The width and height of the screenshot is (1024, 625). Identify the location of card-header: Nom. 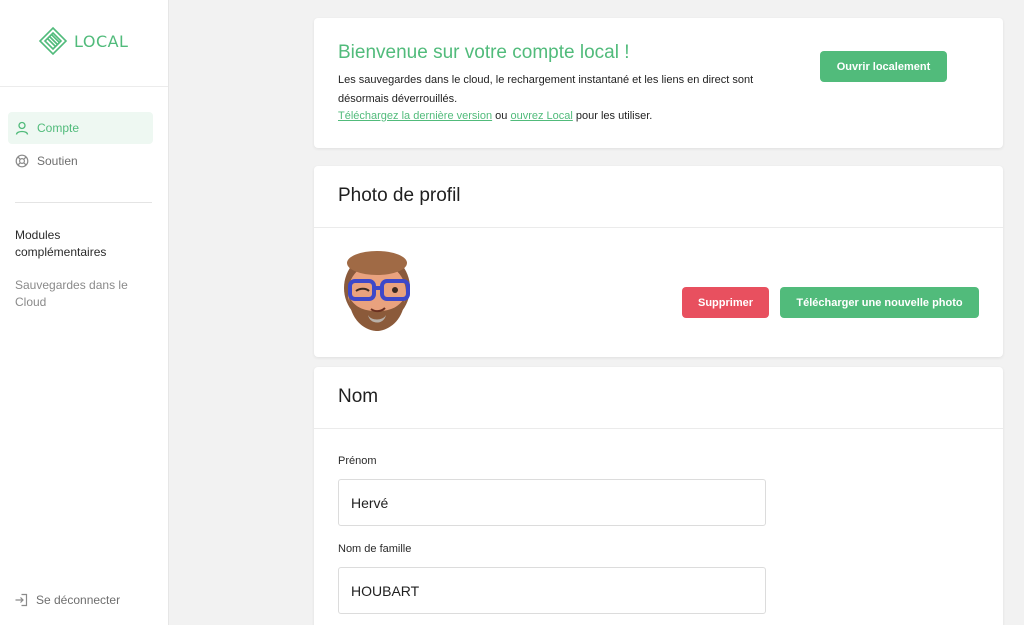
(658, 398).